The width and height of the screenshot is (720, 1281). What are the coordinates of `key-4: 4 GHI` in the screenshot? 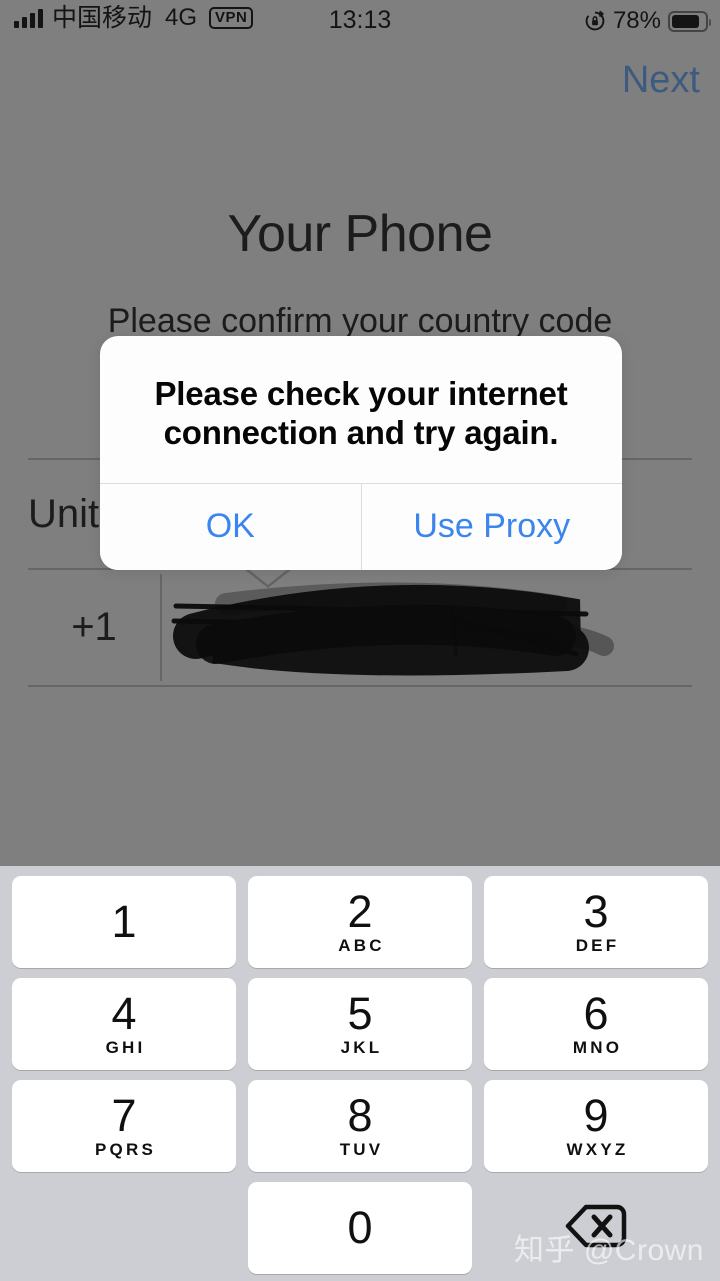 It's located at (124, 1024).